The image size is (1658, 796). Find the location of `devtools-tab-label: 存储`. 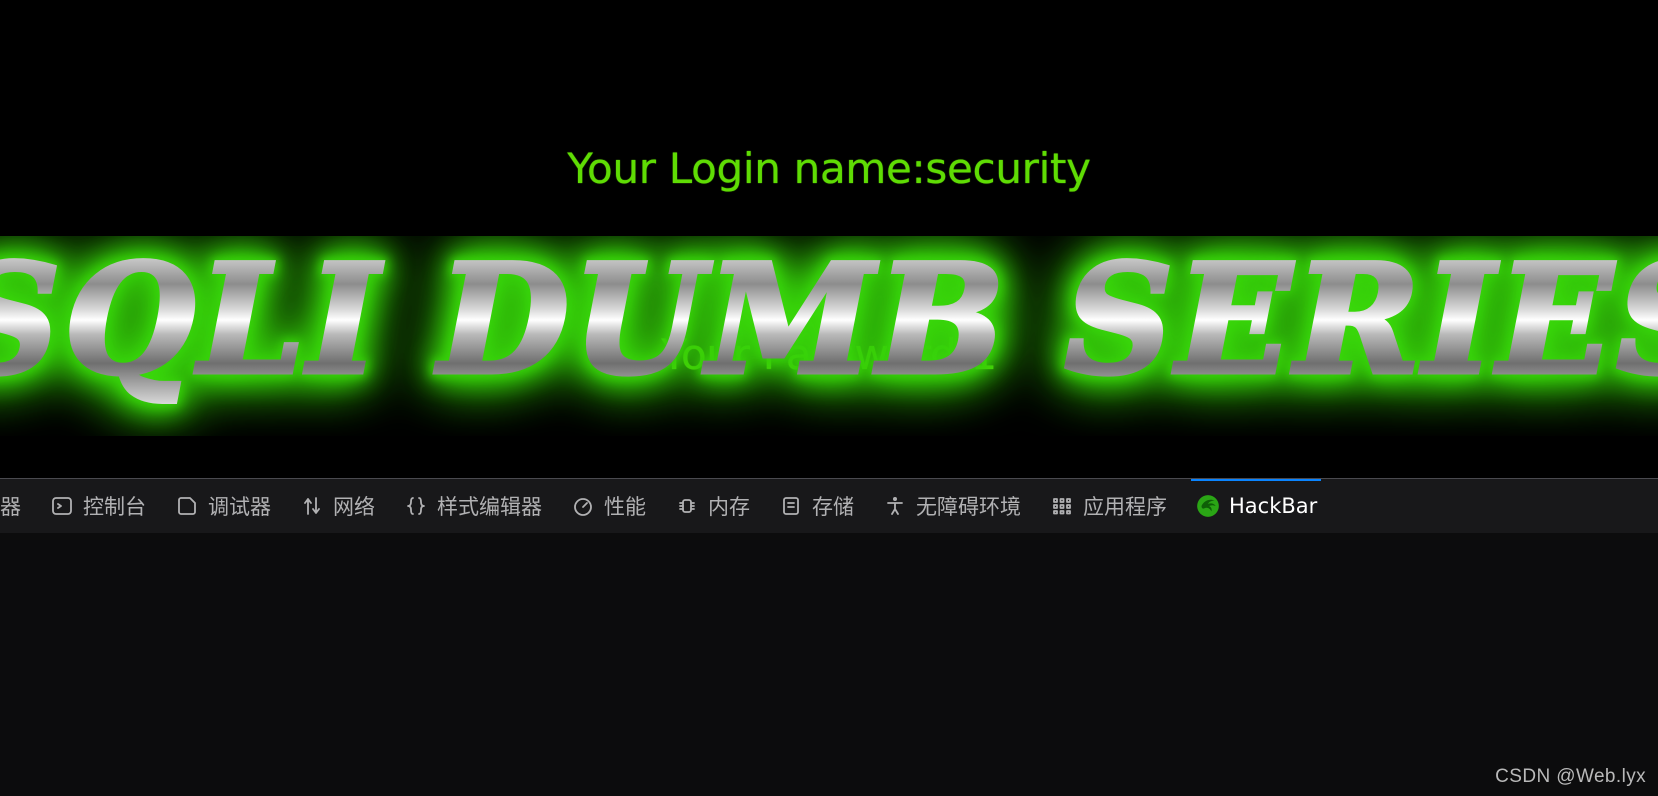

devtools-tab-label: 存储 is located at coordinates (833, 507).